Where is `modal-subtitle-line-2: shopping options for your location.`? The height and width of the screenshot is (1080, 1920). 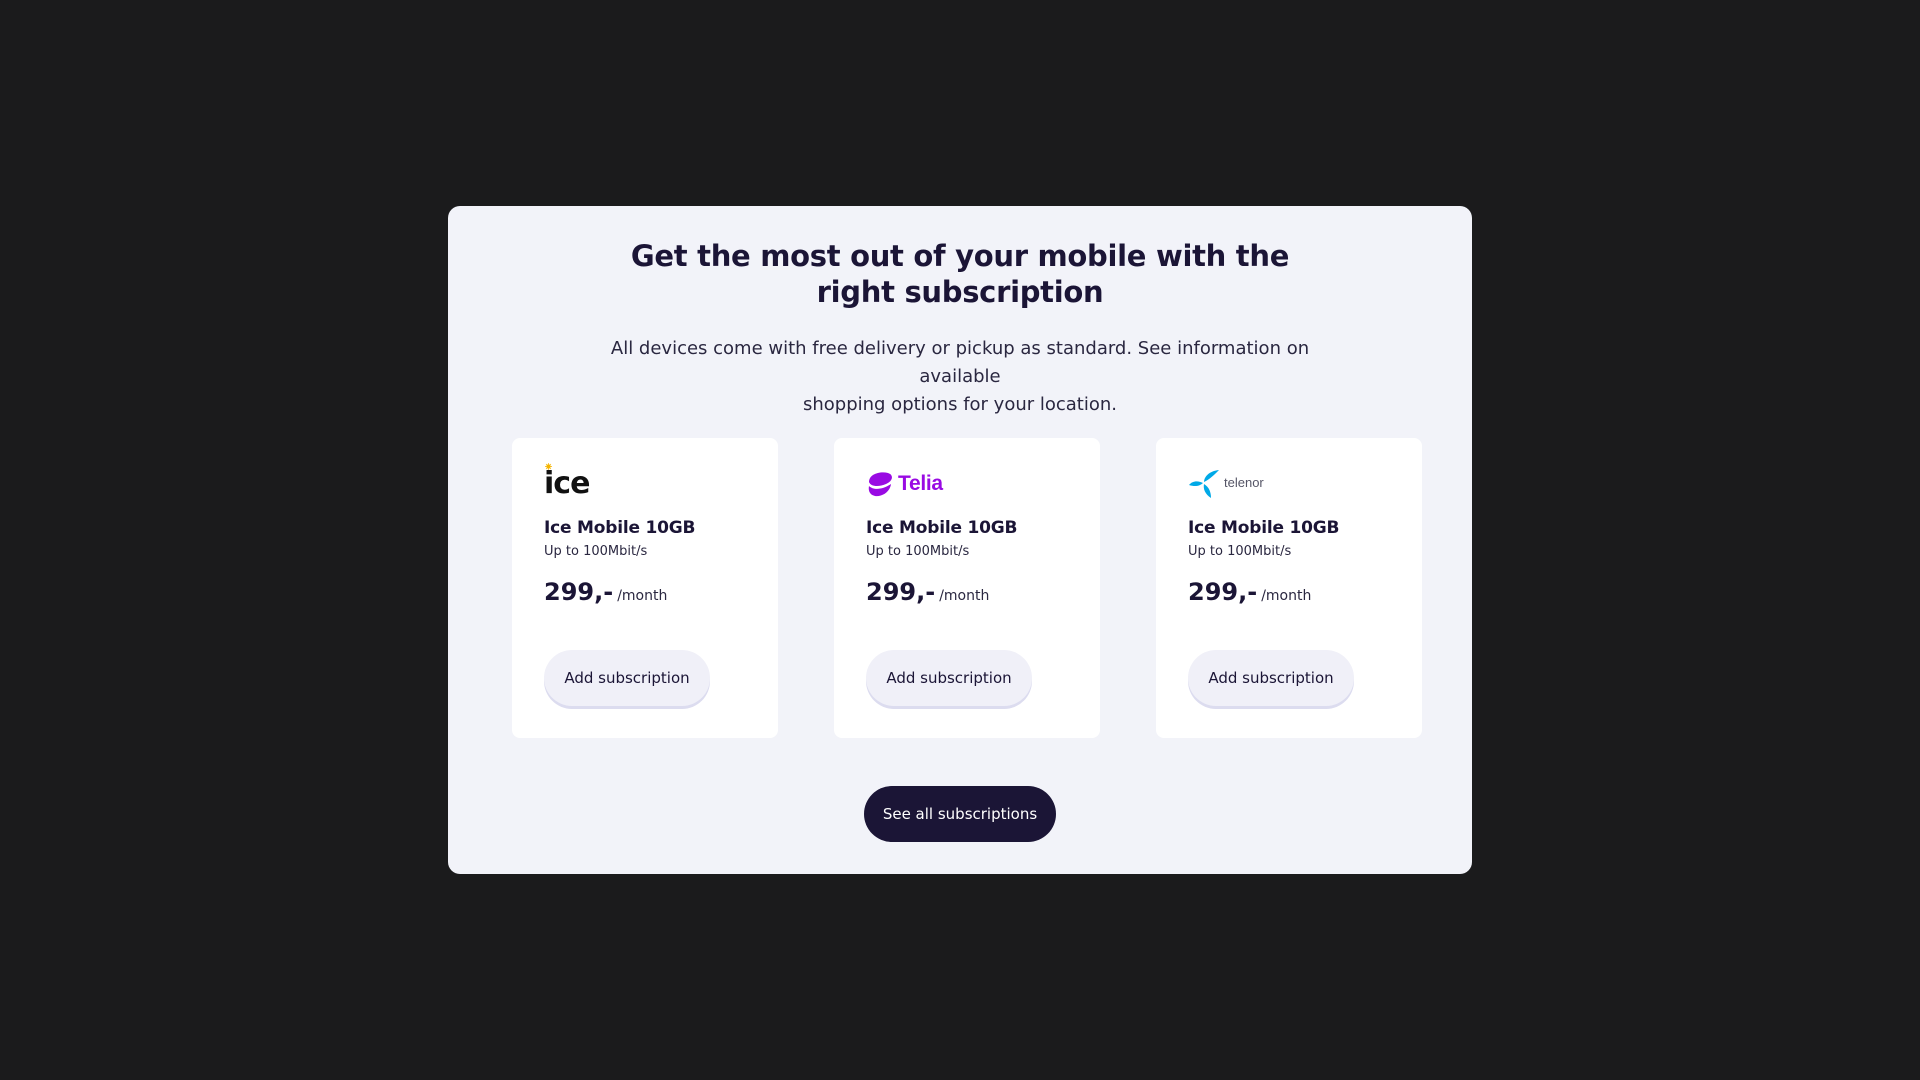
modal-subtitle-line-2: shopping options for your location. is located at coordinates (960, 404).